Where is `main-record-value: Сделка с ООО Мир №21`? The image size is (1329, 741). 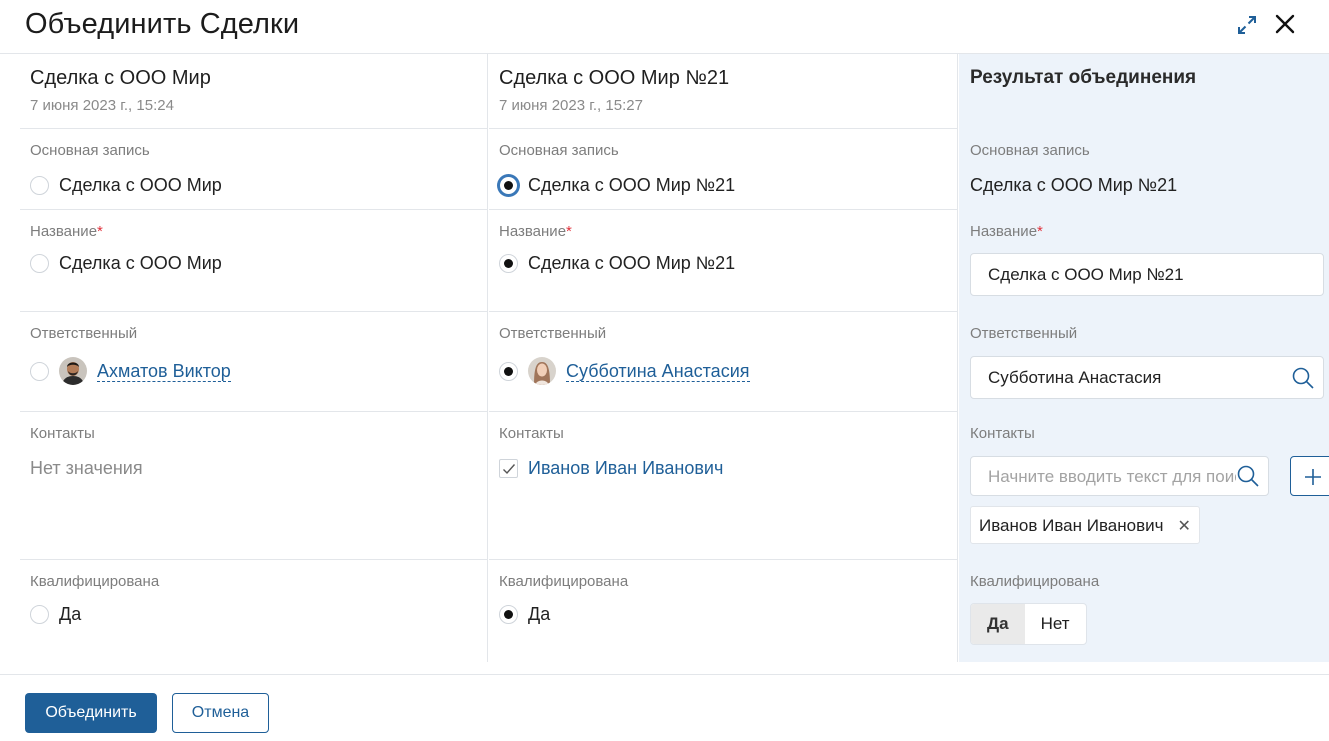 main-record-value: Сделка с ООО Мир №21 is located at coordinates (1074, 185).